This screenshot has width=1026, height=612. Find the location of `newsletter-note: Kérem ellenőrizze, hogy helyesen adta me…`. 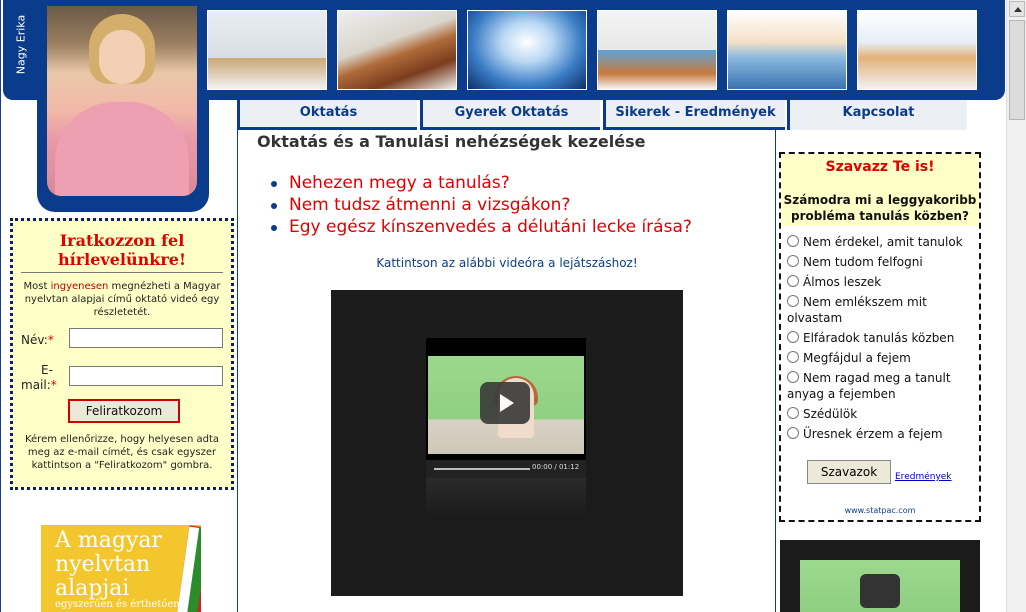

newsletter-note: Kérem ellenőrizze, hogy helyesen adta me… is located at coordinates (122, 452).